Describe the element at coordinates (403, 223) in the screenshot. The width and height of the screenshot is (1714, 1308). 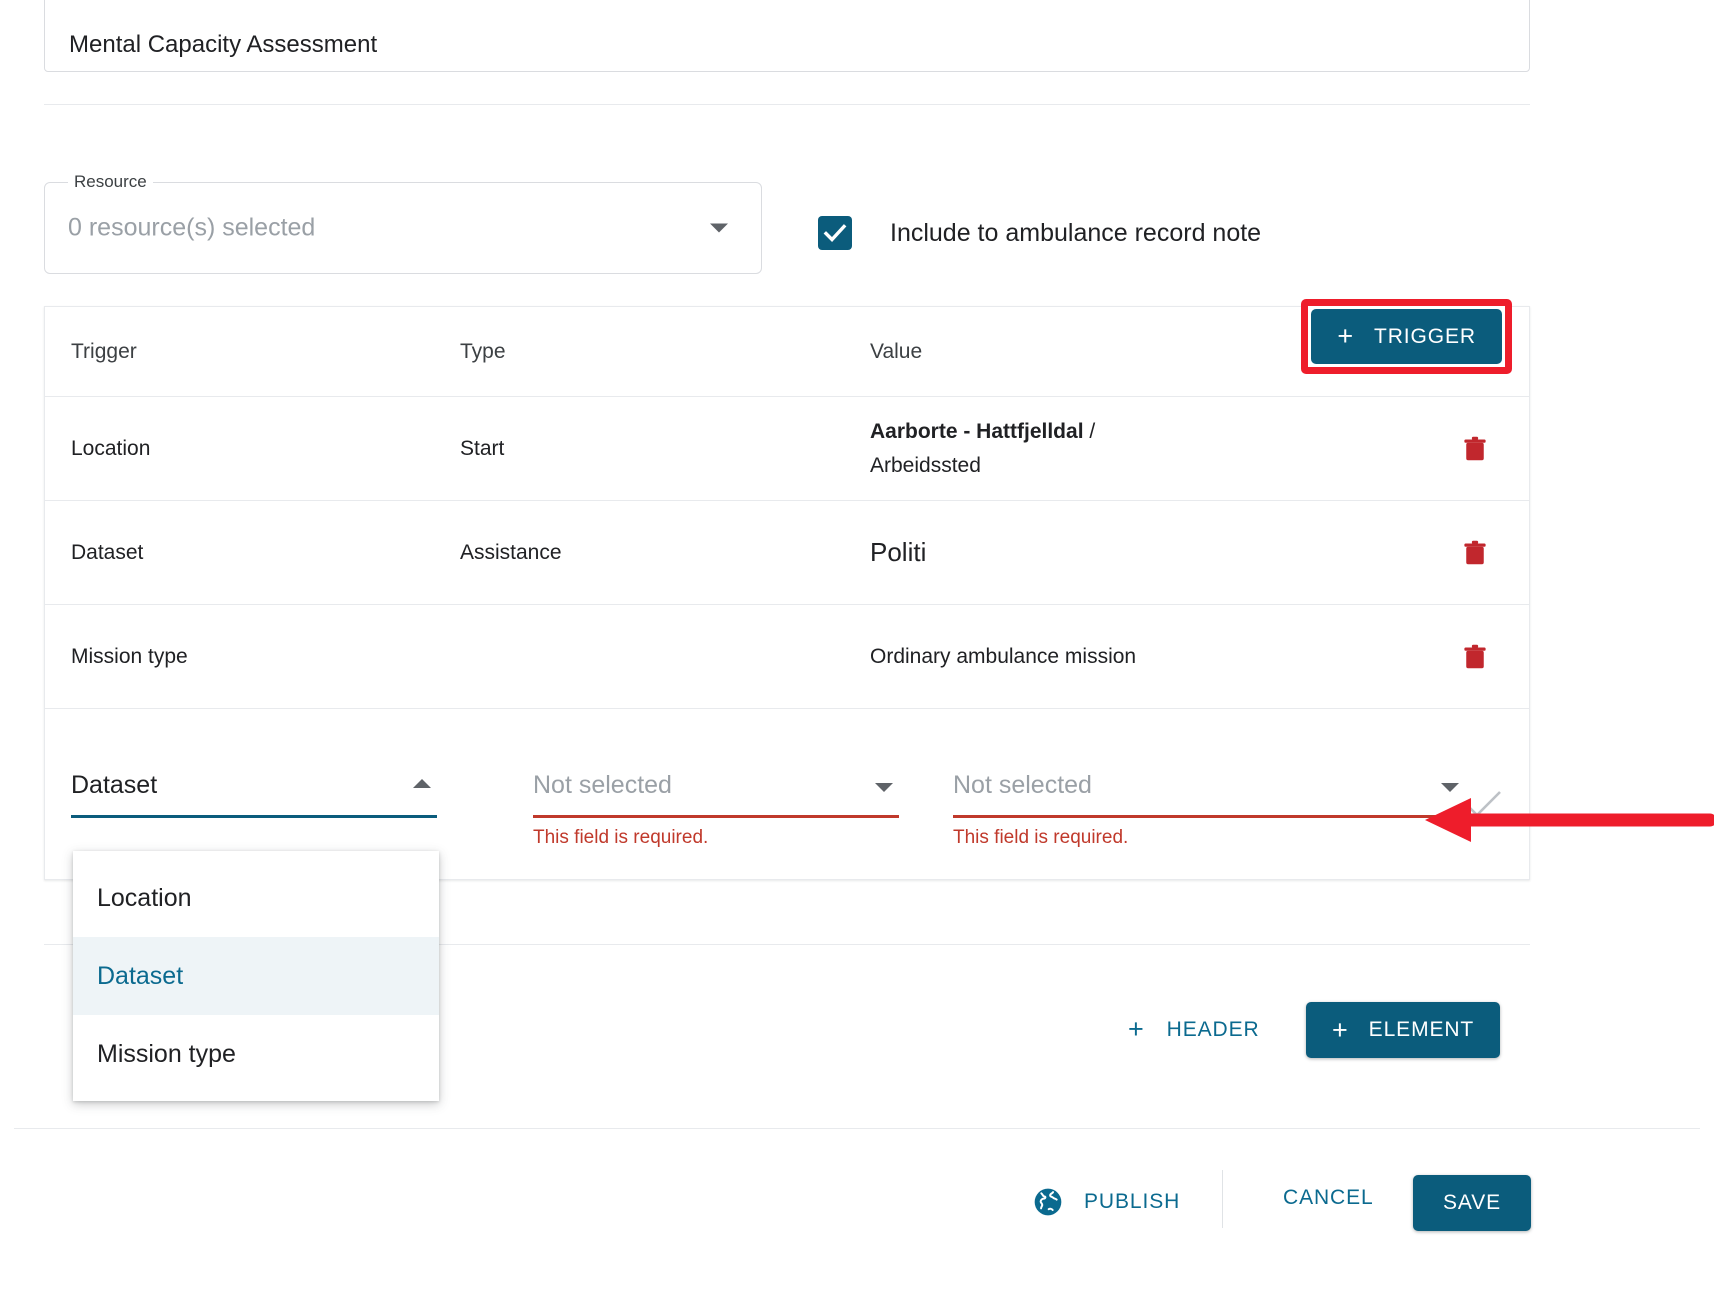
I see `resource-select: Resource 0 resource(s) selected` at that location.